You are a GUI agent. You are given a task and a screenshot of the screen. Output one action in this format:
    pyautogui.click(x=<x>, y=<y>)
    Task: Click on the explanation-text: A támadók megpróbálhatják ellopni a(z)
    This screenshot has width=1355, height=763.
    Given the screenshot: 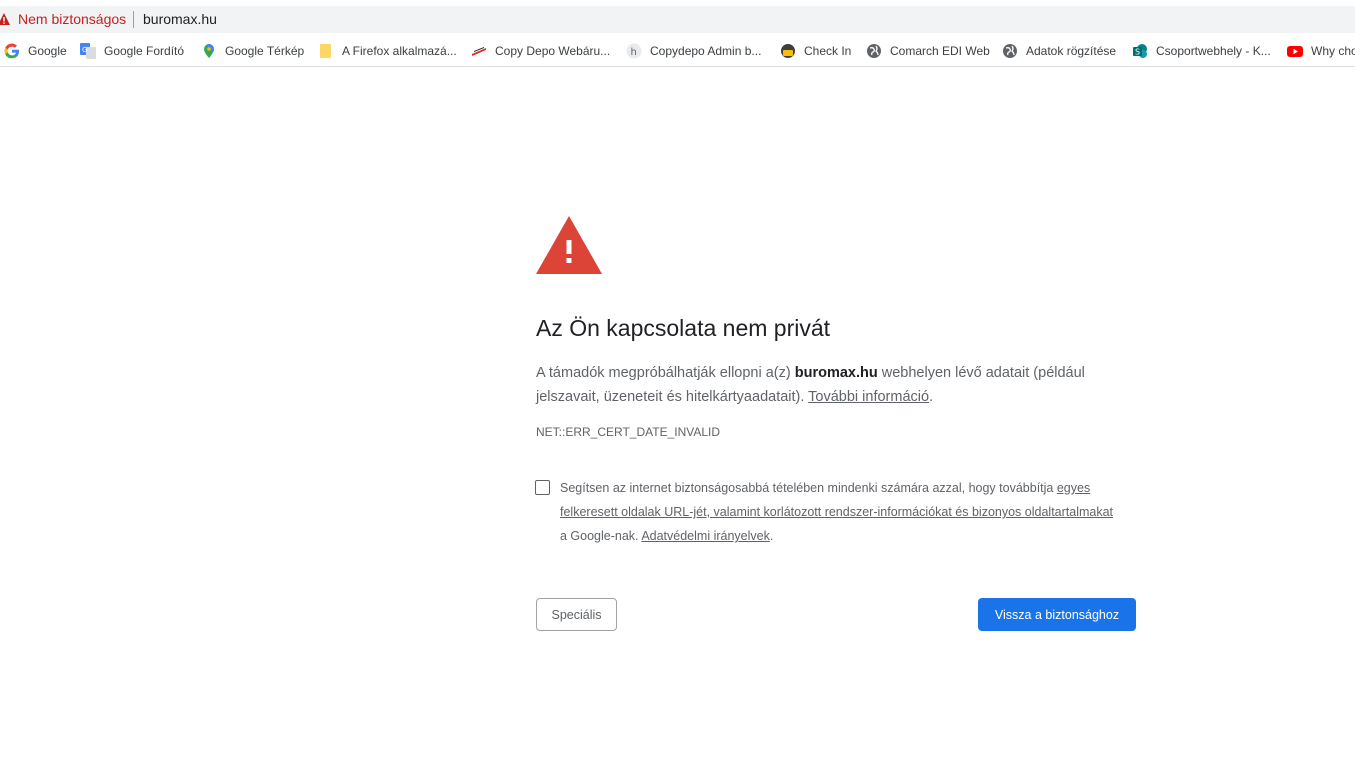 What is the action you would take?
    pyautogui.click(x=665, y=373)
    